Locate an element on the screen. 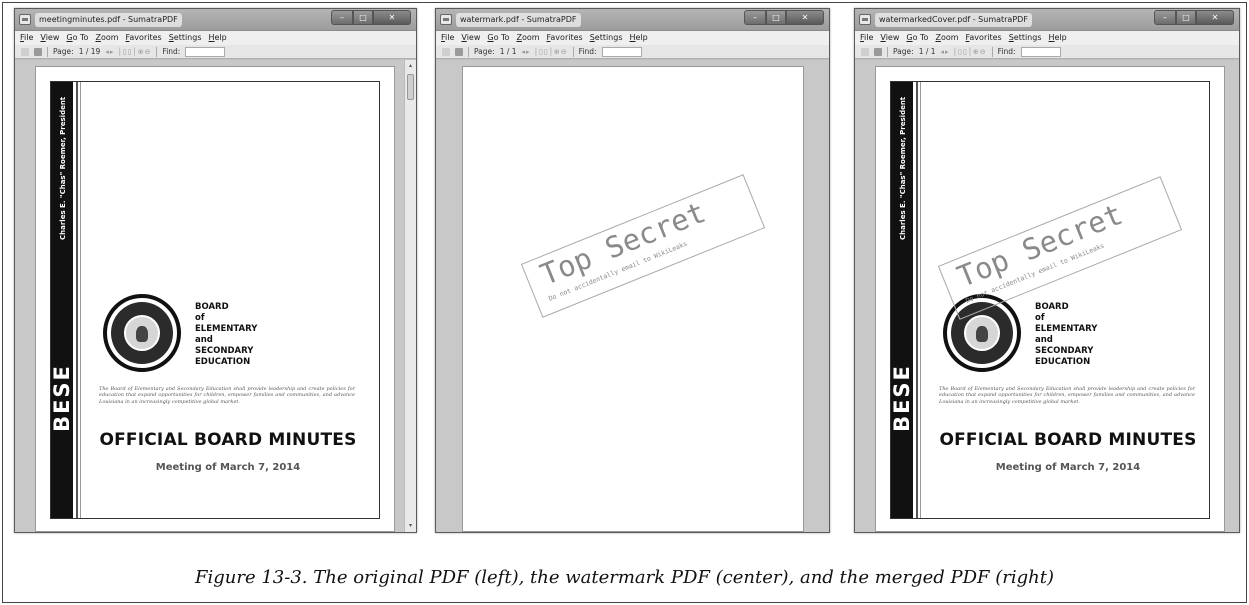  board-name-line: EDUCATION is located at coordinates (223, 362).